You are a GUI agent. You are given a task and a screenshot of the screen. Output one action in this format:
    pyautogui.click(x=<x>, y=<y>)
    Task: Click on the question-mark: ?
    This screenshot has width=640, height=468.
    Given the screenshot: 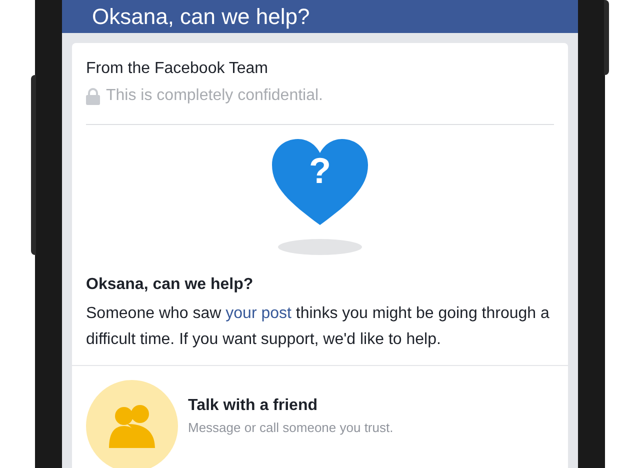 What is the action you would take?
    pyautogui.click(x=320, y=171)
    